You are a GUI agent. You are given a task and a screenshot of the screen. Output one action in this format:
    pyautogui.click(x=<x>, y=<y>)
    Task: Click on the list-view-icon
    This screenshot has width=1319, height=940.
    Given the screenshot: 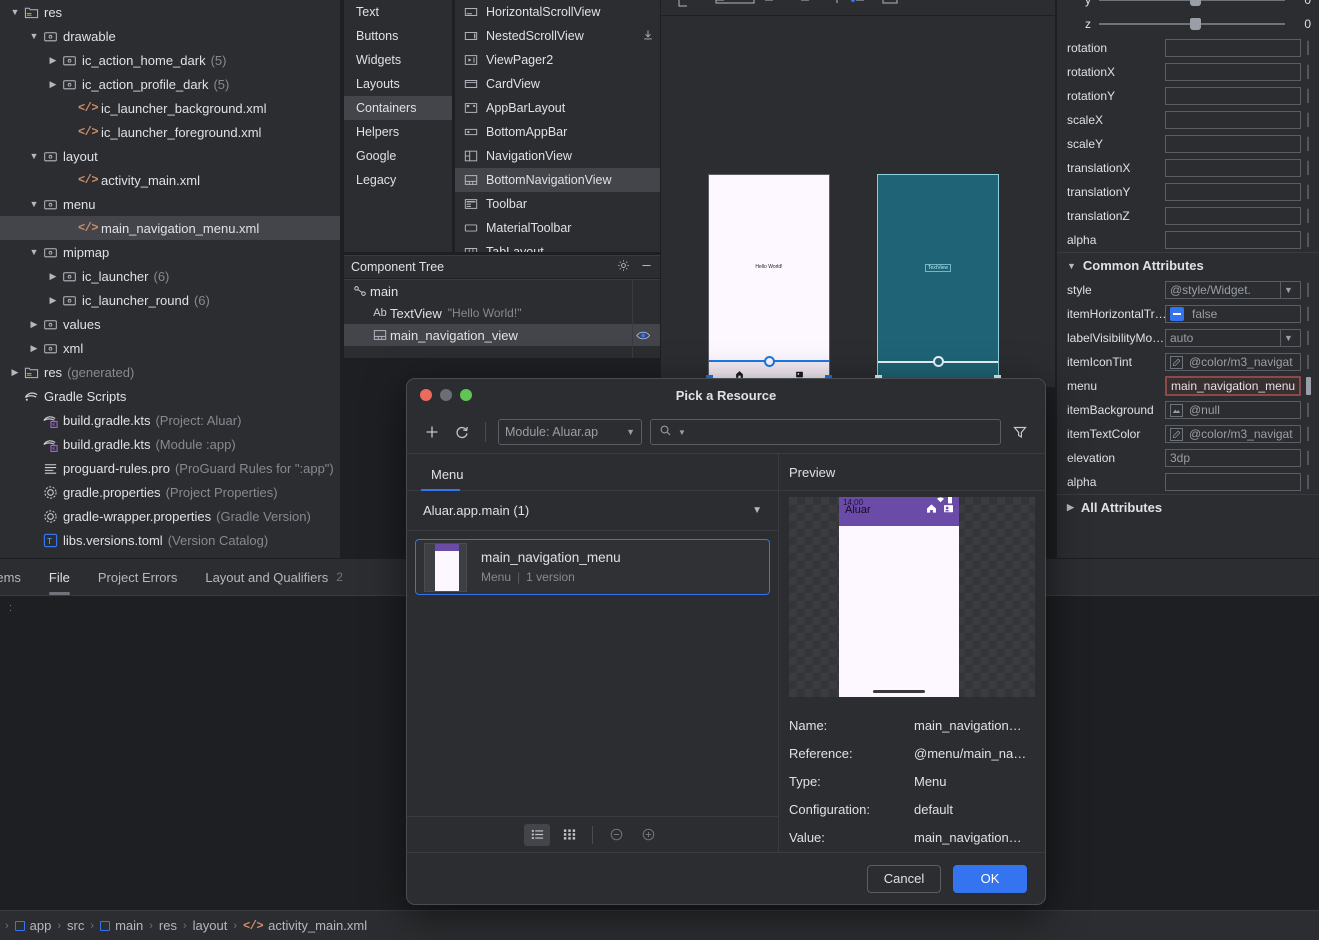 What is the action you would take?
    pyautogui.click(x=537, y=834)
    